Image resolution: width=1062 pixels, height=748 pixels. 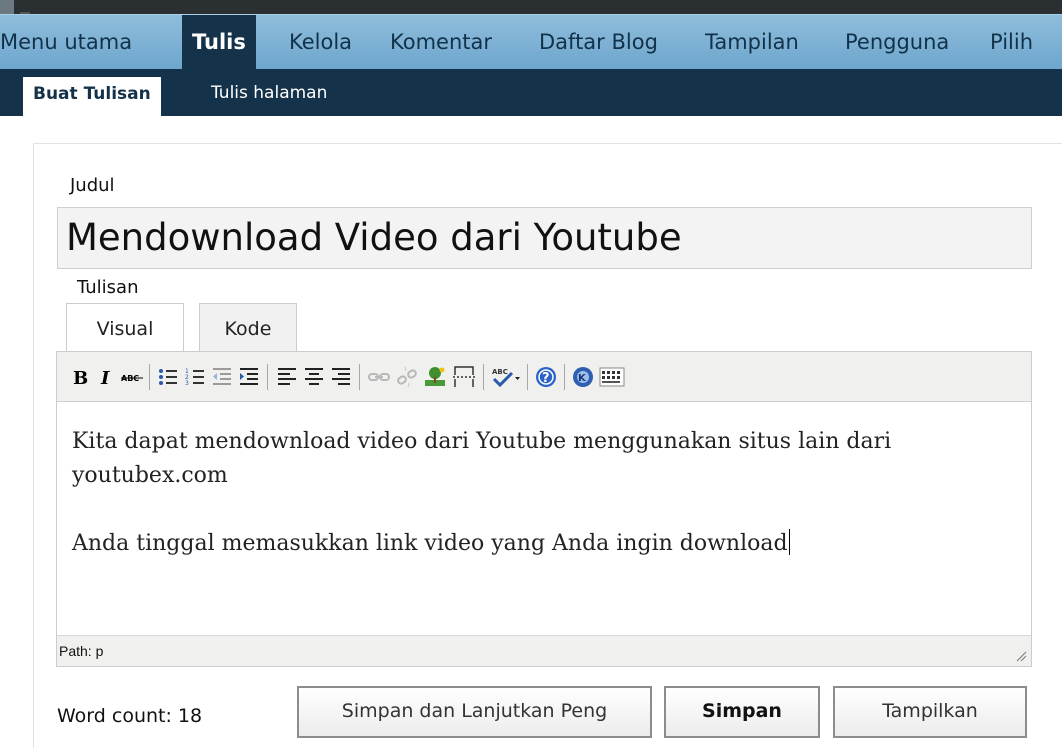 I want to click on nav-item-tulis: Tulis, so click(x=219, y=42).